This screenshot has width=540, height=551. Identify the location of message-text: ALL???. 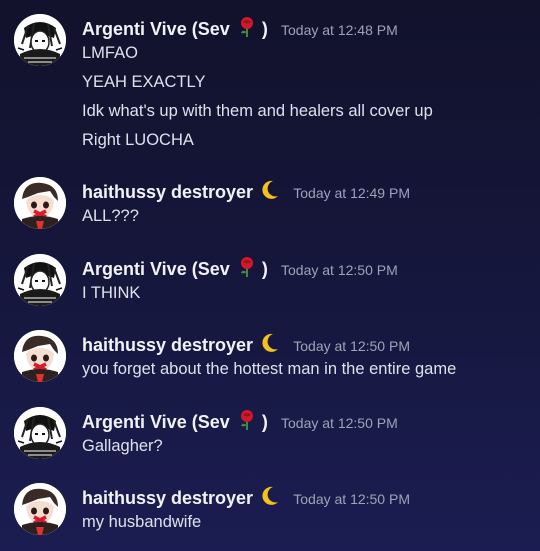
(110, 216).